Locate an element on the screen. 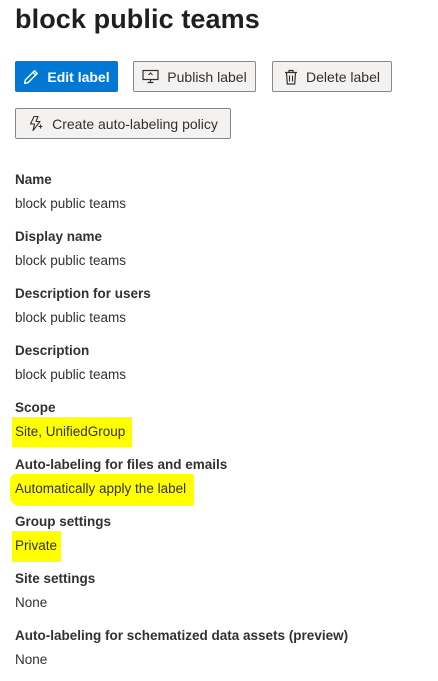  edit-label-button: Edit label is located at coordinates (66, 76).